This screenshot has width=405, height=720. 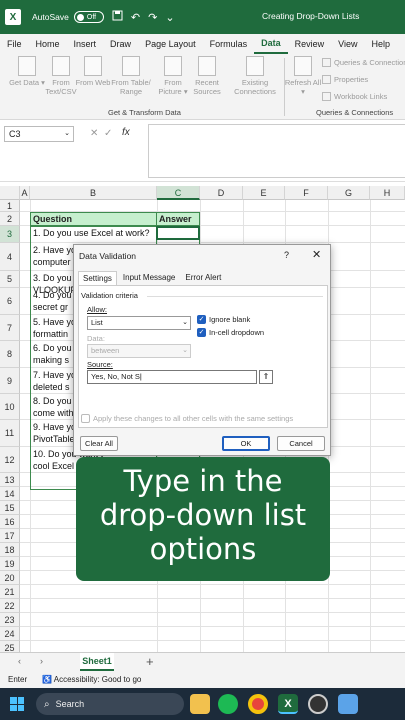 I want to click on row-header-2: 2, so click(x=10, y=219).